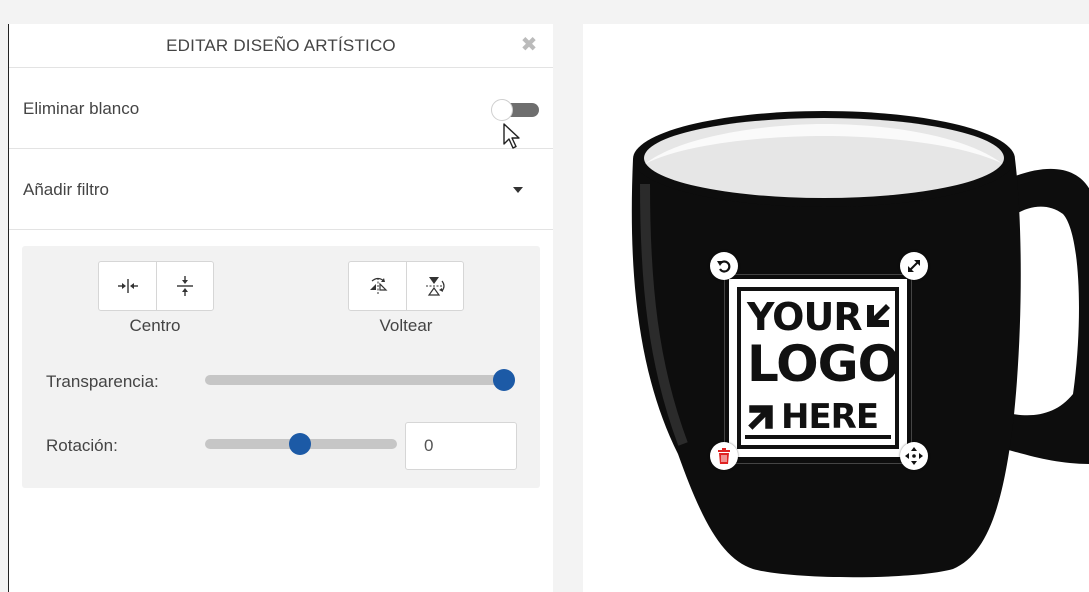 This screenshot has height=592, width=1089. I want to click on center-vertical-icon, so click(185, 286).